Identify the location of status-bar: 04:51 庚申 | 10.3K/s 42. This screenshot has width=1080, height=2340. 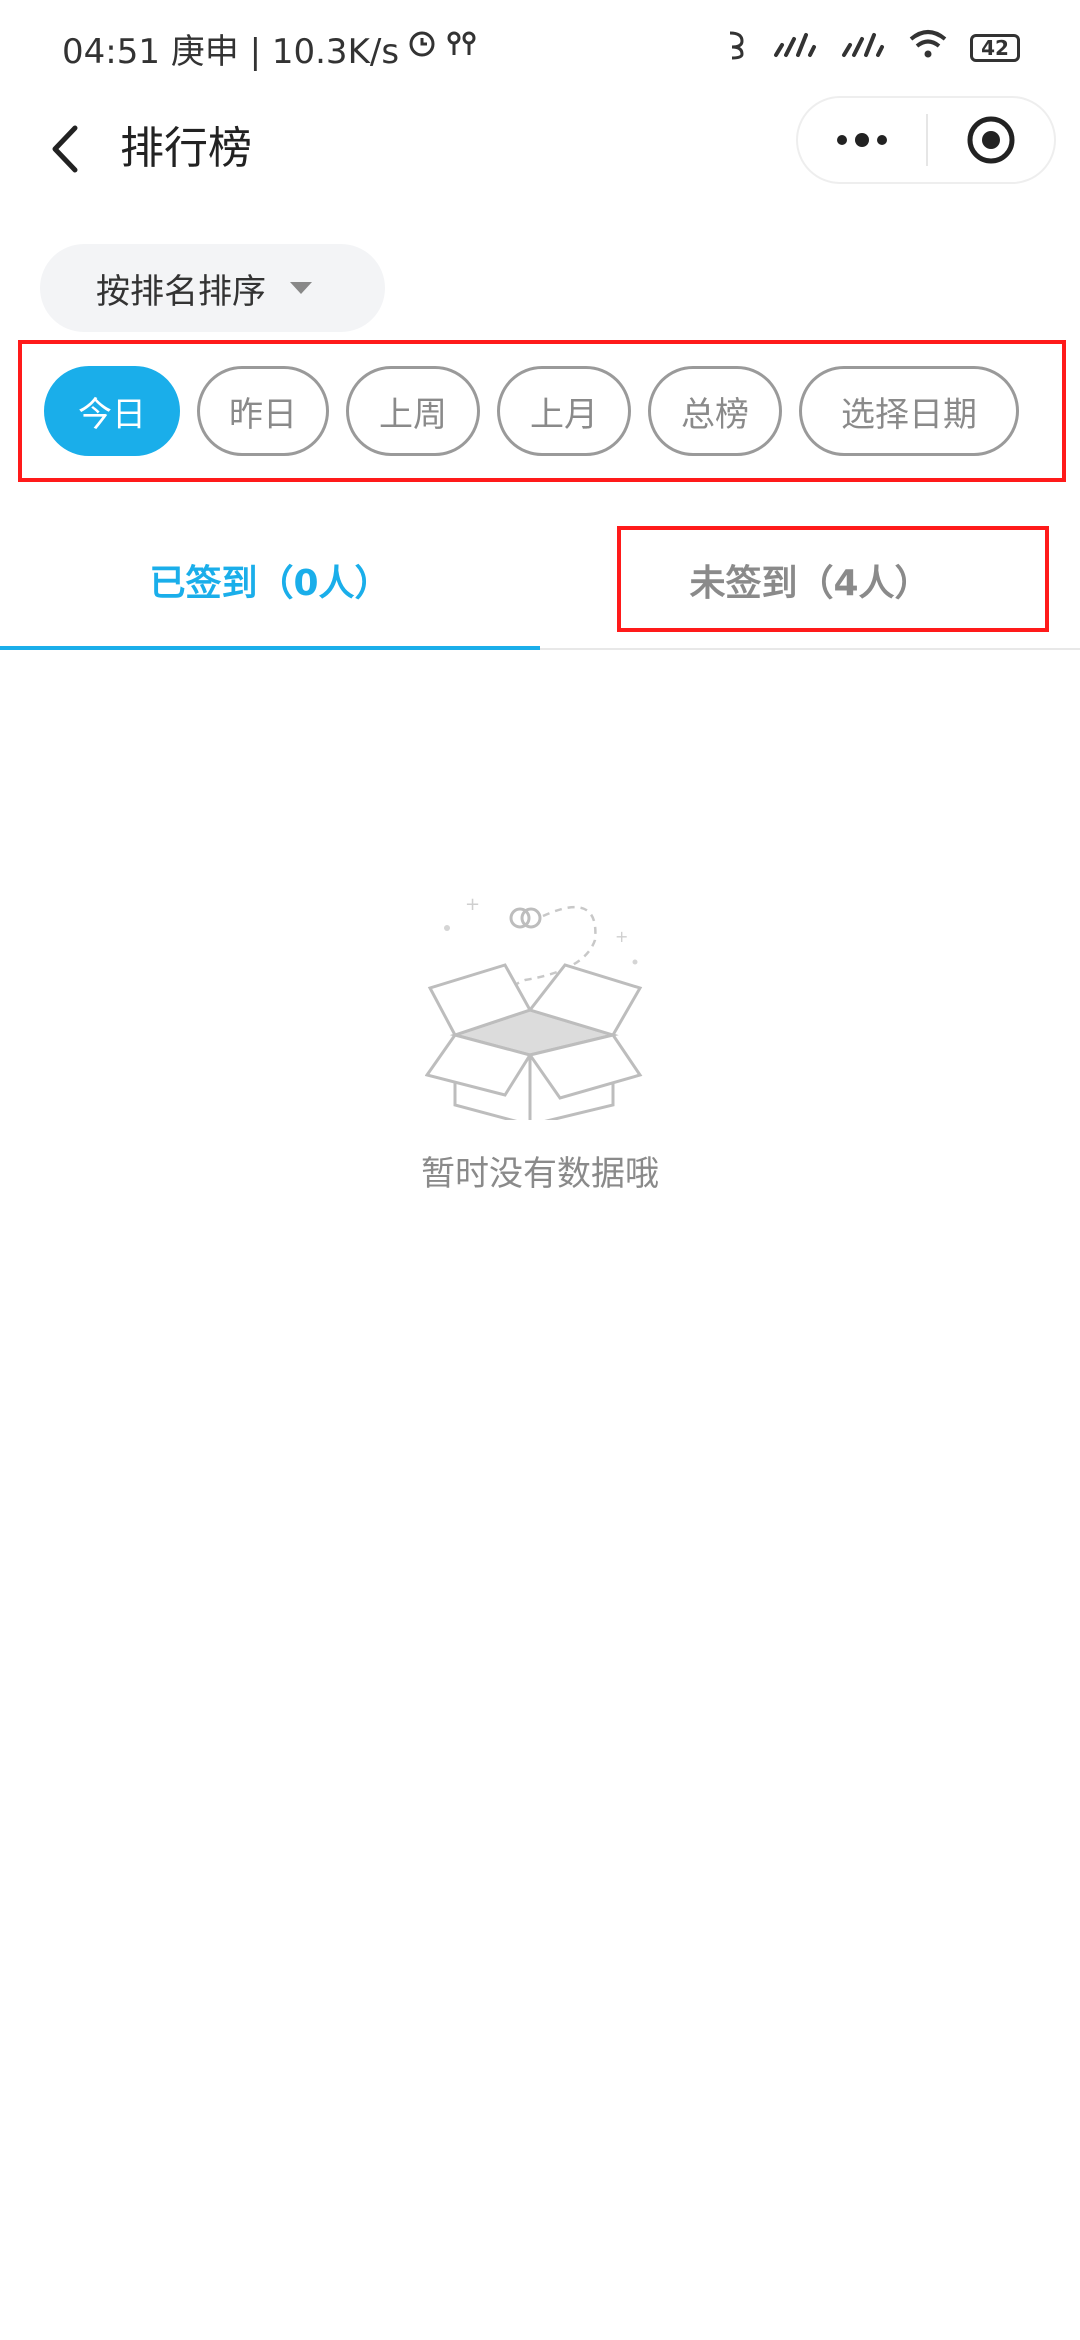
(540, 48).